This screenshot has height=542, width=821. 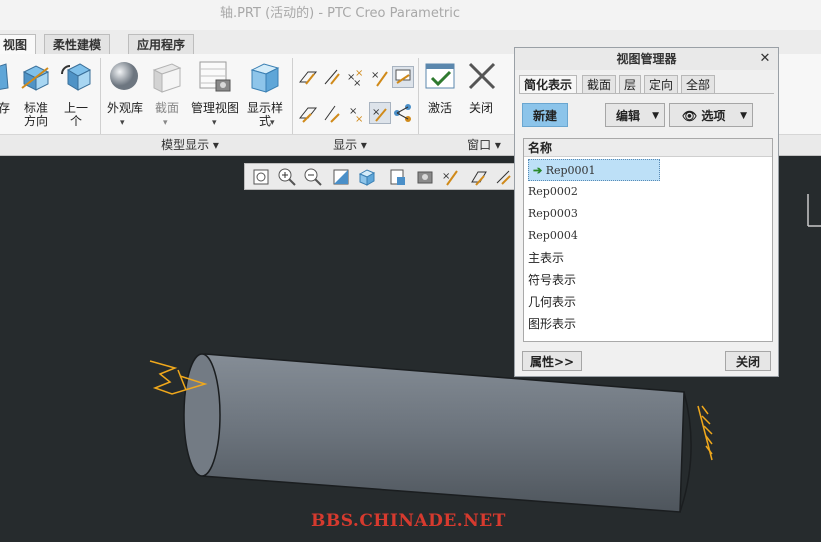 What do you see at coordinates (483, 77) in the screenshot?
I see `close-window-icon` at bounding box center [483, 77].